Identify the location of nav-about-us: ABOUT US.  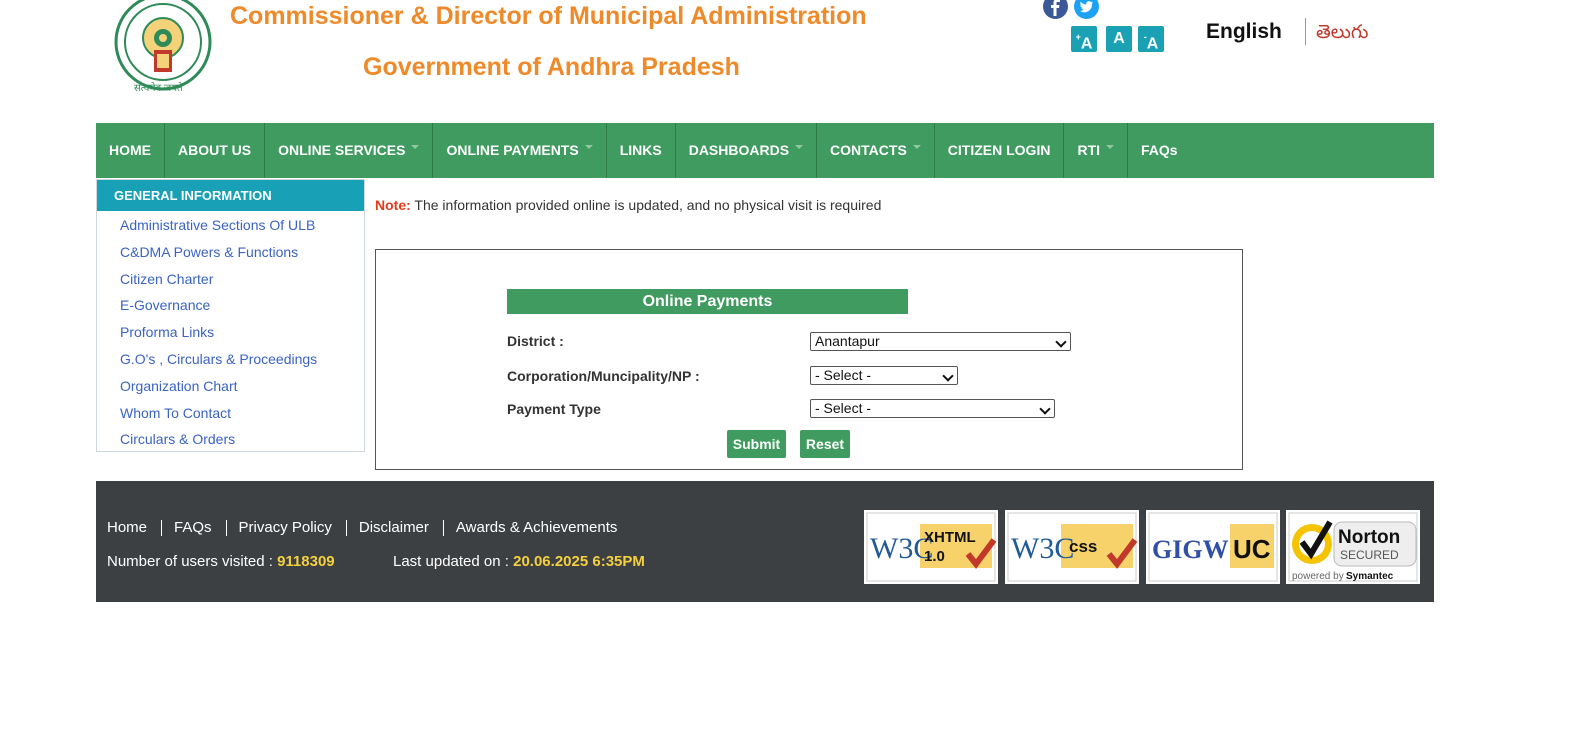
(215, 150).